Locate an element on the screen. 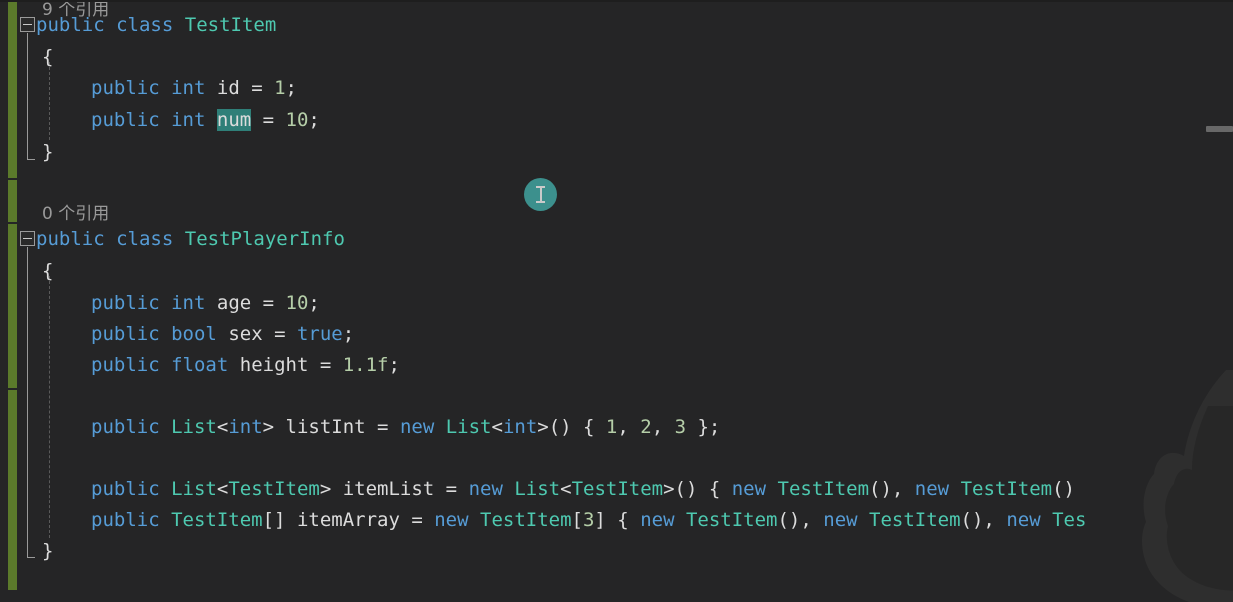  selected-token: num is located at coordinates (234, 120).